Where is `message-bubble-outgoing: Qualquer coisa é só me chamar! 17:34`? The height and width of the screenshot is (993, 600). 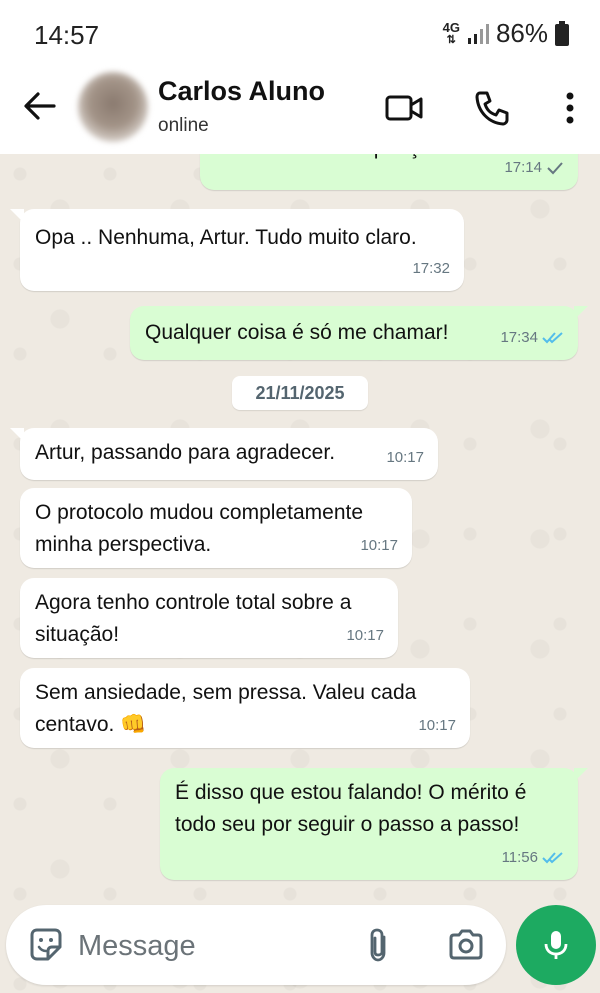 message-bubble-outgoing: Qualquer coisa é só me chamar! 17:34 is located at coordinates (359, 333).